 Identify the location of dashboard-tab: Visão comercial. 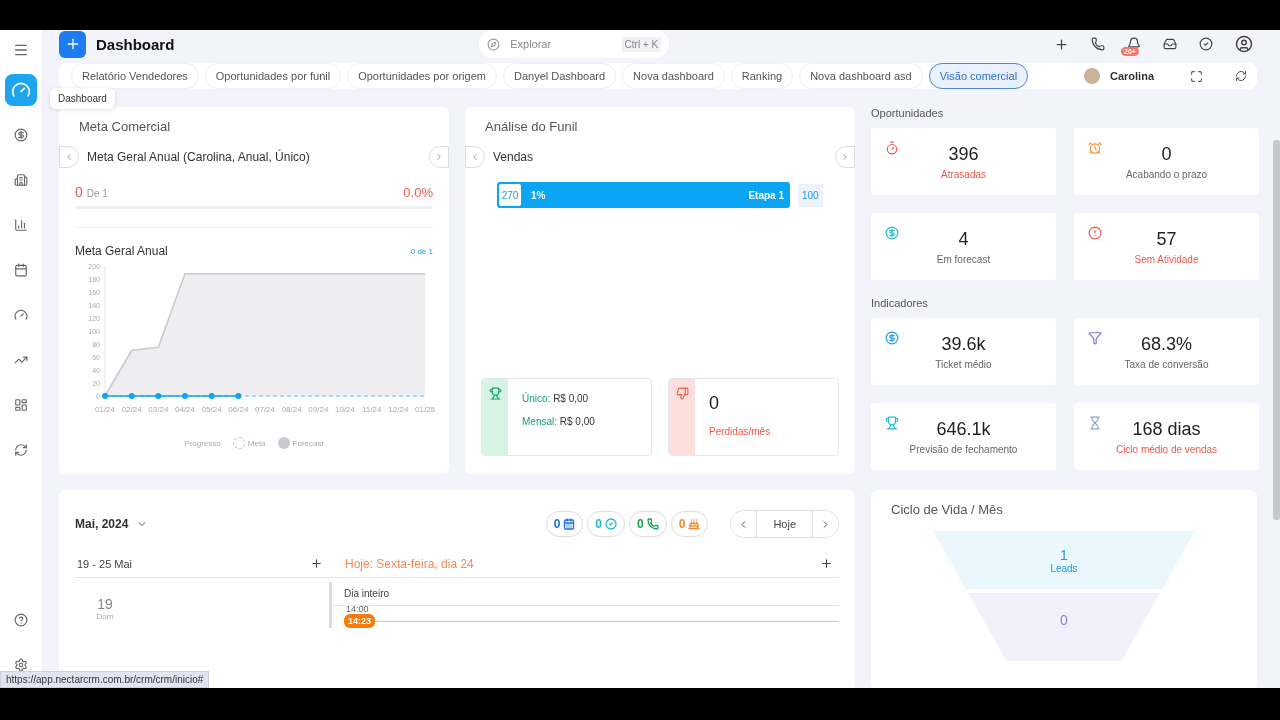
(978, 76).